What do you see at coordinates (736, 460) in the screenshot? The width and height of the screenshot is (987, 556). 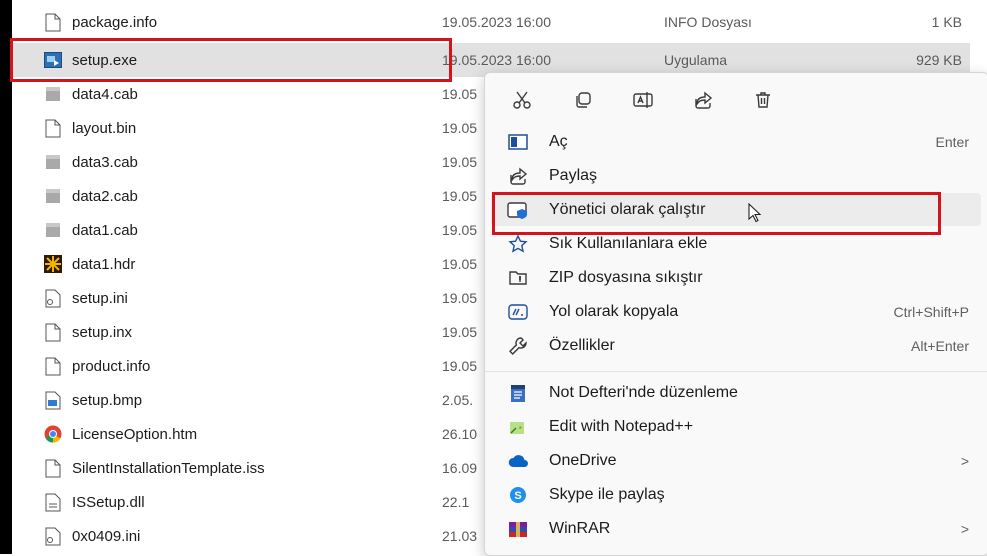 I see `menu-item-onedrive: OneDrive >` at bounding box center [736, 460].